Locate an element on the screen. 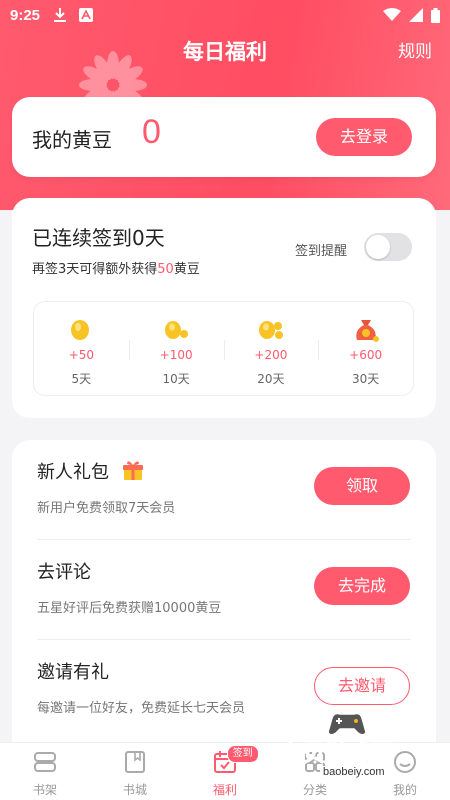  task-new-user-gift: 新人礼包 新用户免费领取7天会员 领取 is located at coordinates (224, 490).